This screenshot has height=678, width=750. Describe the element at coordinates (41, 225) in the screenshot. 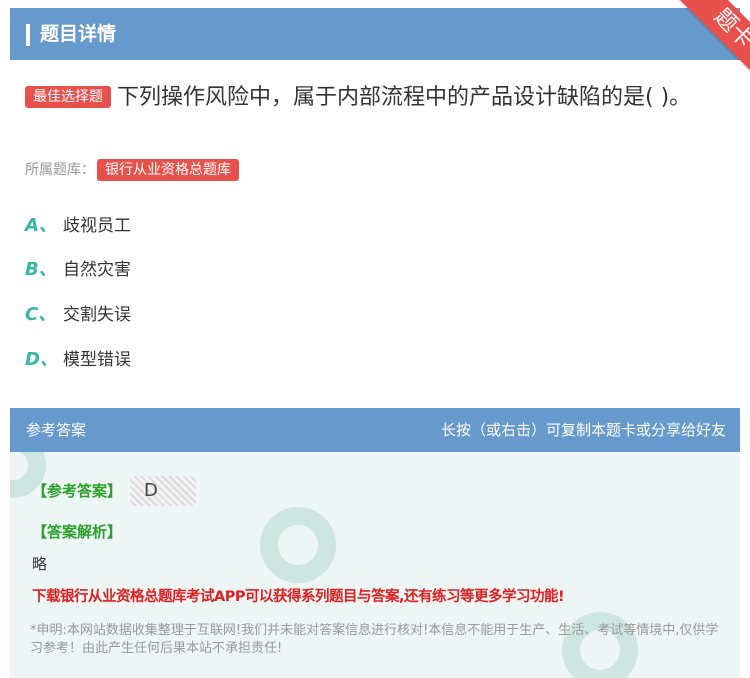

I see `option-letter: A、` at that location.